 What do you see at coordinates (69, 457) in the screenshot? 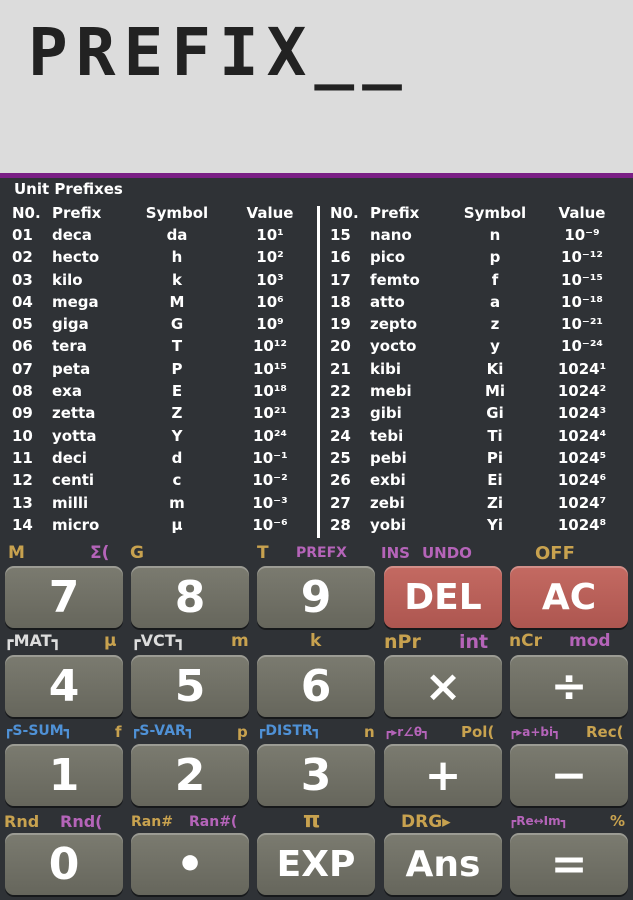
I see `row-prefix: deci` at bounding box center [69, 457].